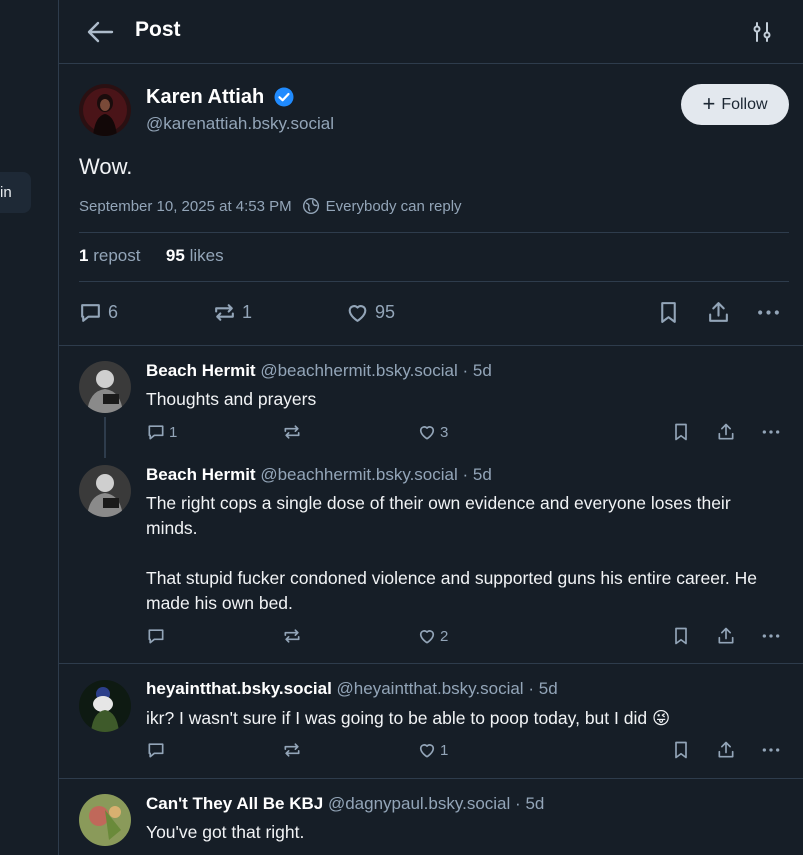 This screenshot has width=803, height=855. I want to click on author-name: Karen Attiah, so click(205, 97).